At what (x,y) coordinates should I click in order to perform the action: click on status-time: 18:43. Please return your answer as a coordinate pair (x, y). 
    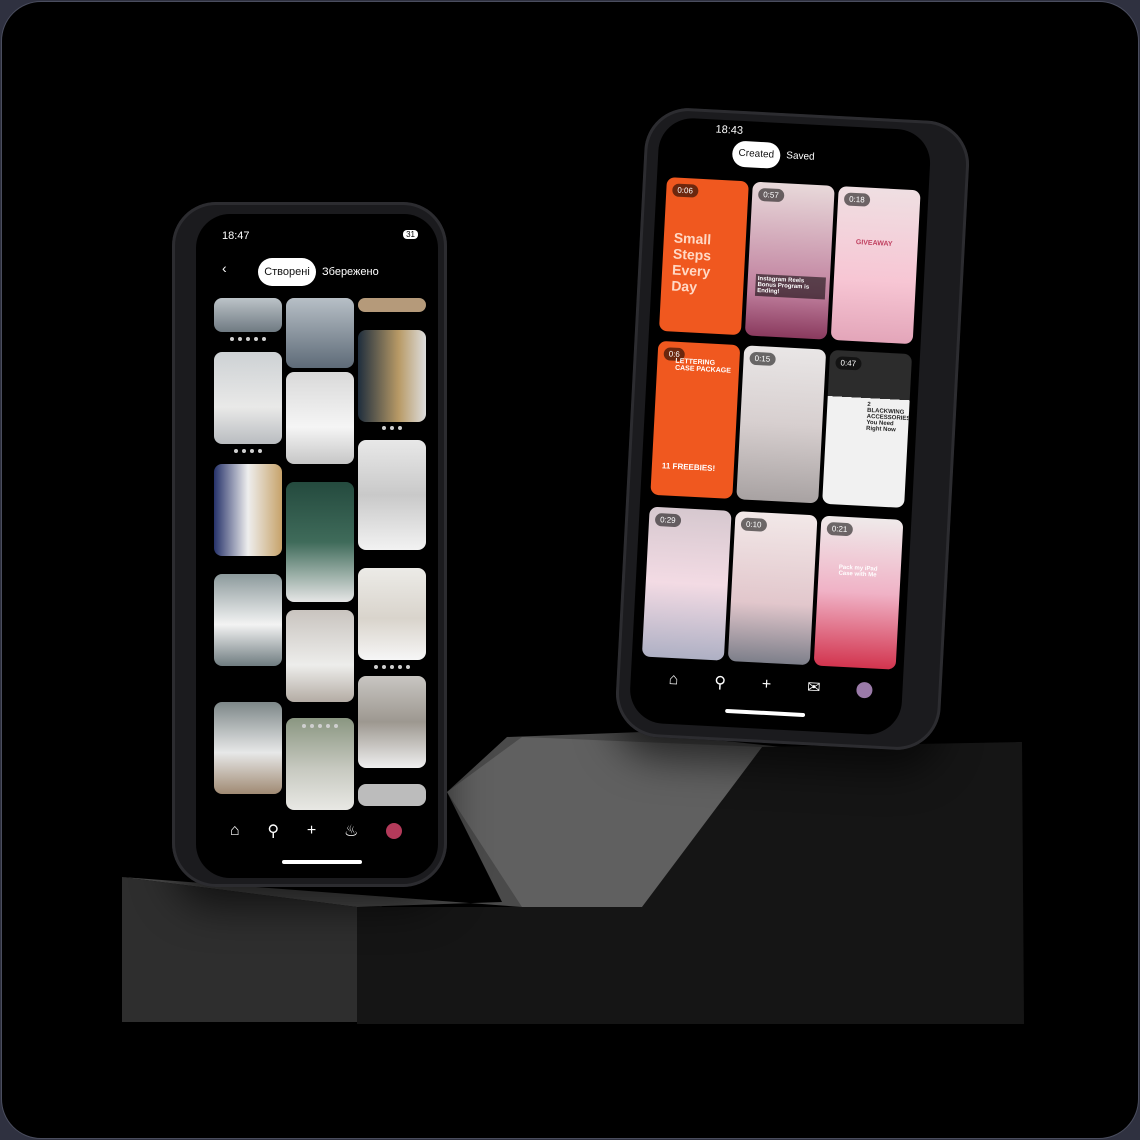
    Looking at the image, I should click on (729, 130).